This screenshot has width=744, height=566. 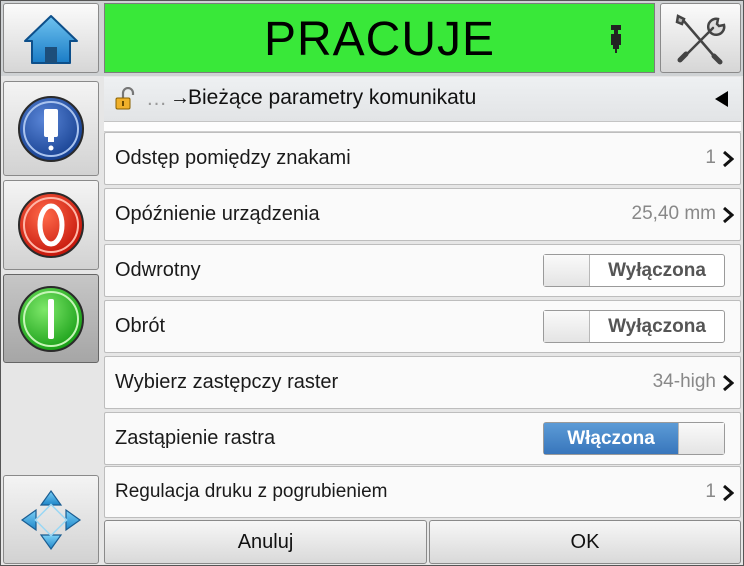 I want to click on cancel-button: Anuluj, so click(x=265, y=542).